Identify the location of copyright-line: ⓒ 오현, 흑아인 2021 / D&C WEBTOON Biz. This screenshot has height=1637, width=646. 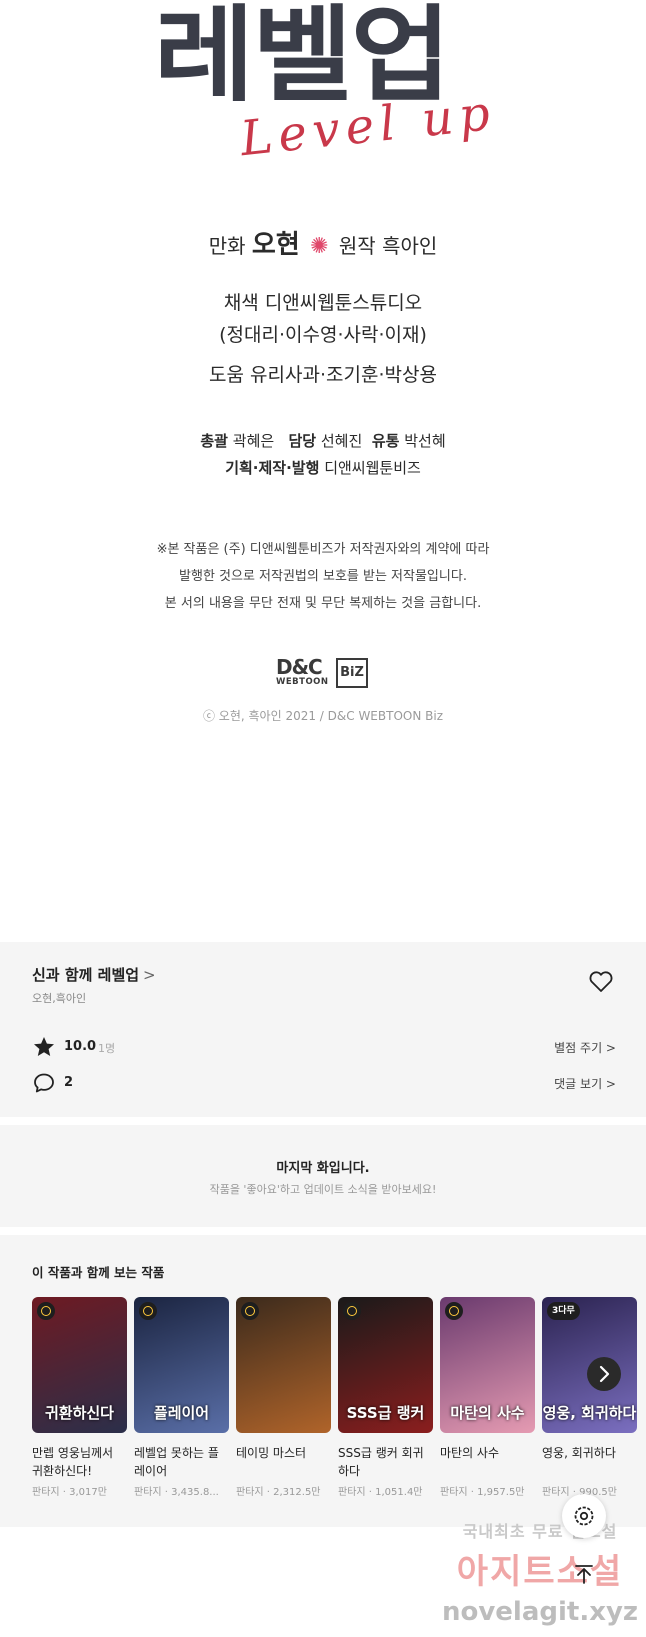
(323, 716).